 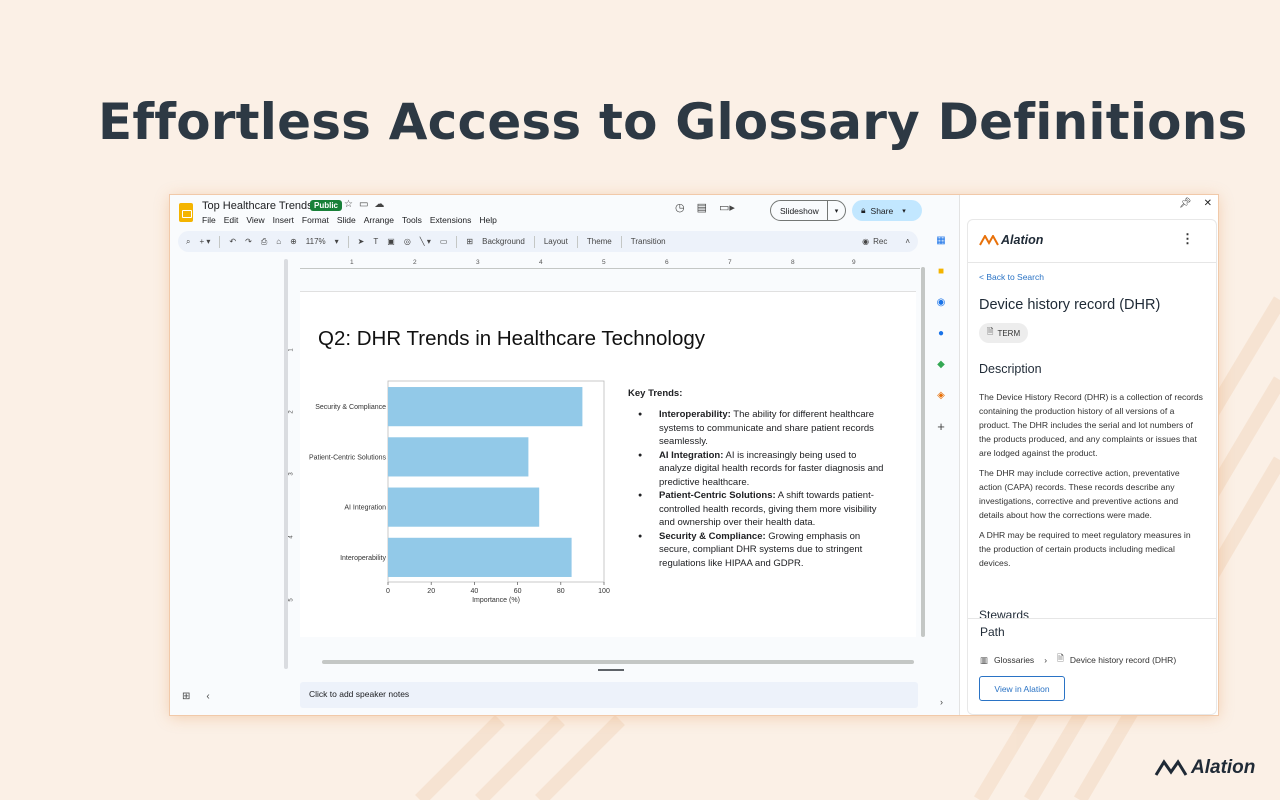 What do you see at coordinates (941, 272) in the screenshot?
I see `keep-icon: ■` at bounding box center [941, 272].